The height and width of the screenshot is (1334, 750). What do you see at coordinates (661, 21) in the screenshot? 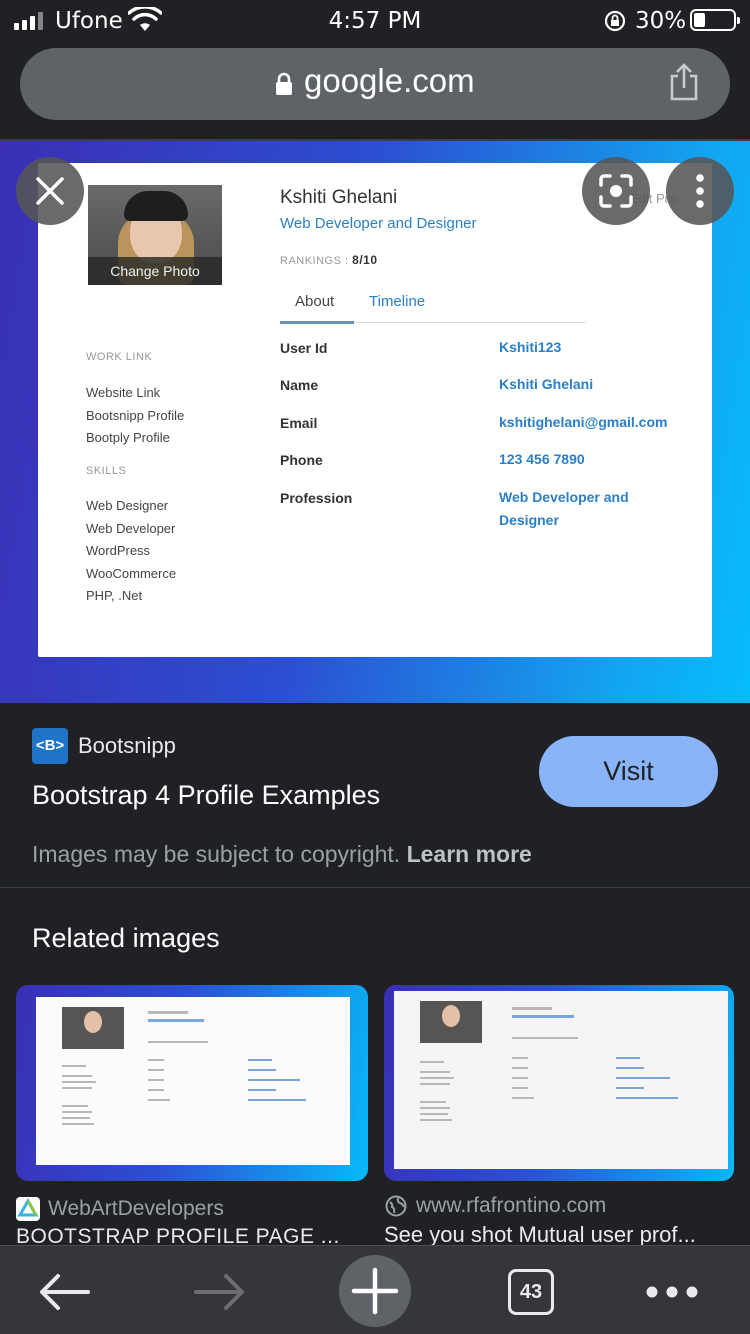
I see `battery-percent: 30%` at bounding box center [661, 21].